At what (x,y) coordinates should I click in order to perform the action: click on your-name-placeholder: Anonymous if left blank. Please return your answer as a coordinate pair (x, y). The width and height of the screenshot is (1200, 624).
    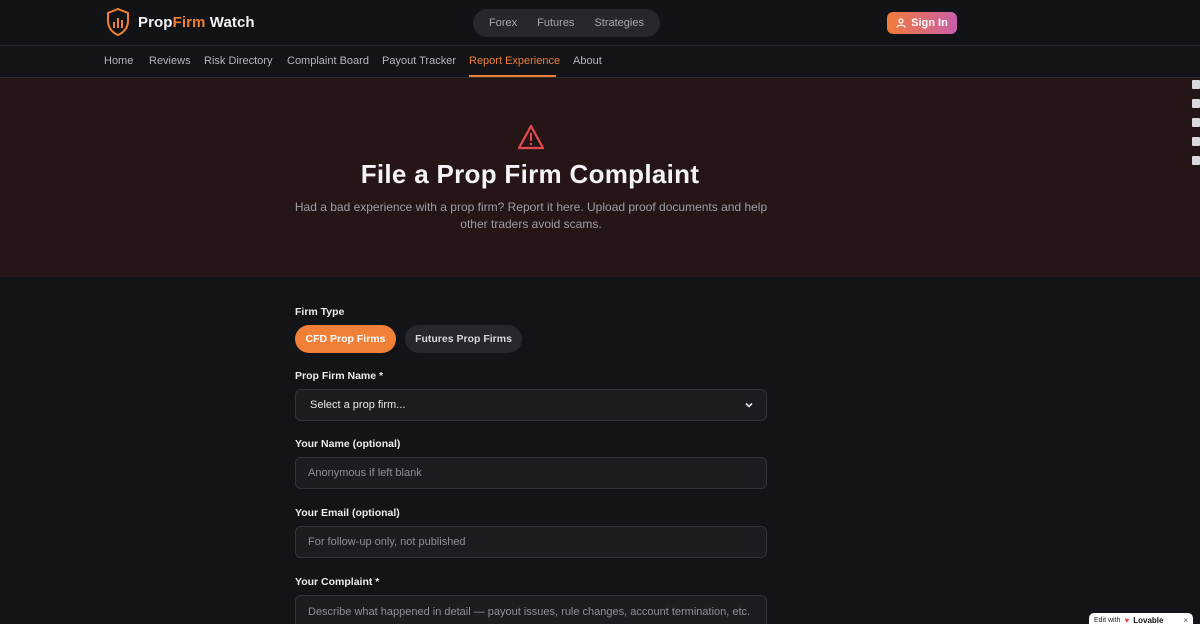
    Looking at the image, I should click on (365, 473).